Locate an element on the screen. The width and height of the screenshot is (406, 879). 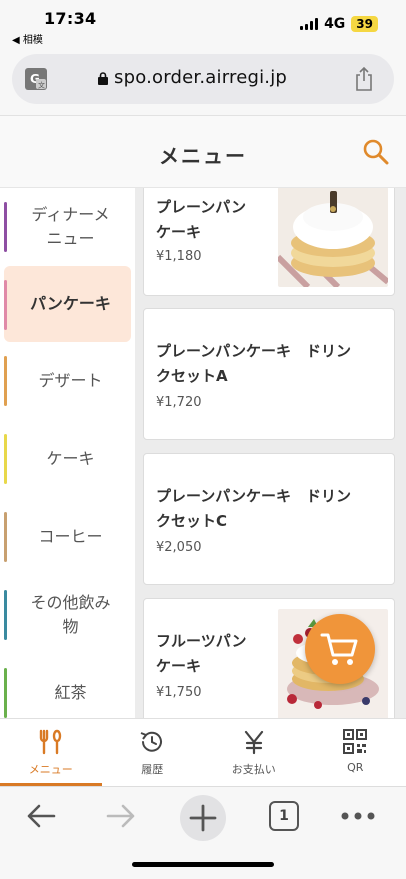
search-icon is located at coordinates (376, 152).